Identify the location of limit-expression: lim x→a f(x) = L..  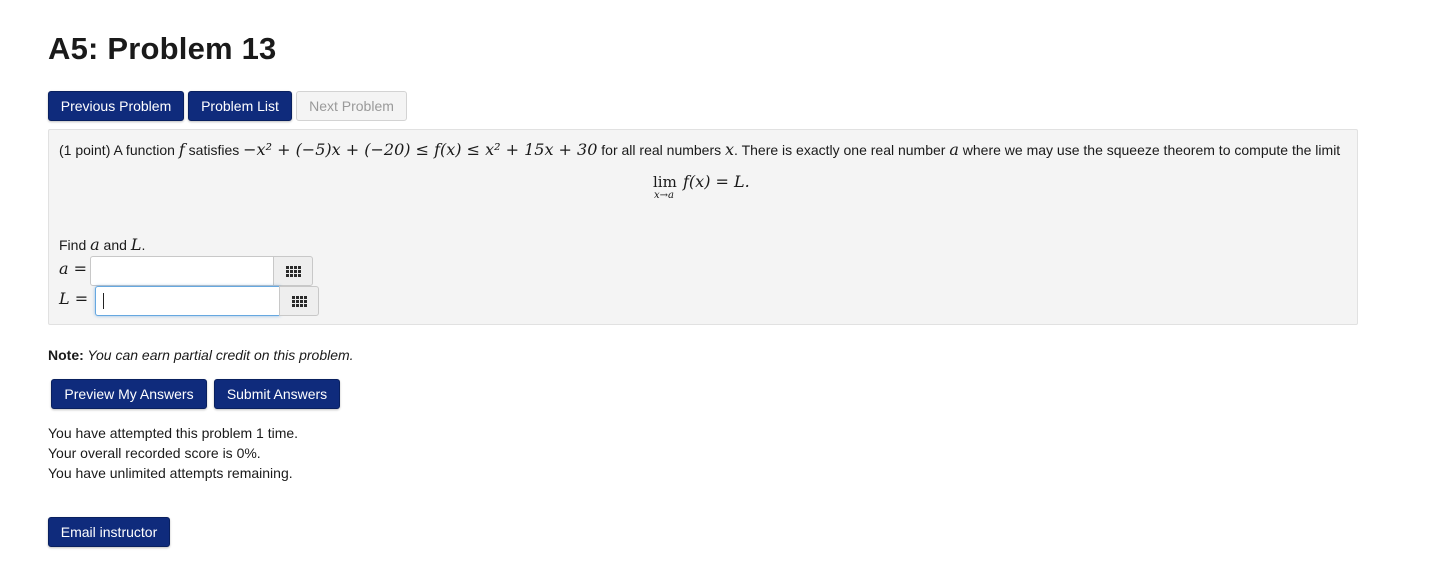
(708, 187).